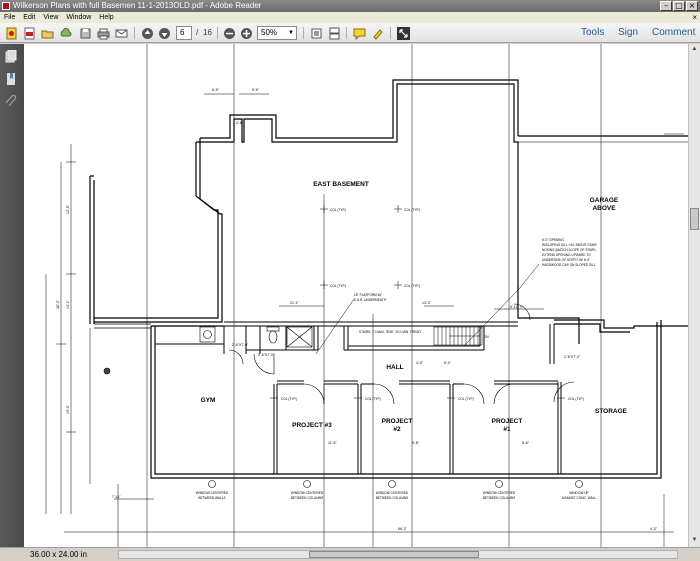 The width and height of the screenshot is (700, 561). I want to click on vertical-scrollbar: ▲ ▼, so click(694, 295).